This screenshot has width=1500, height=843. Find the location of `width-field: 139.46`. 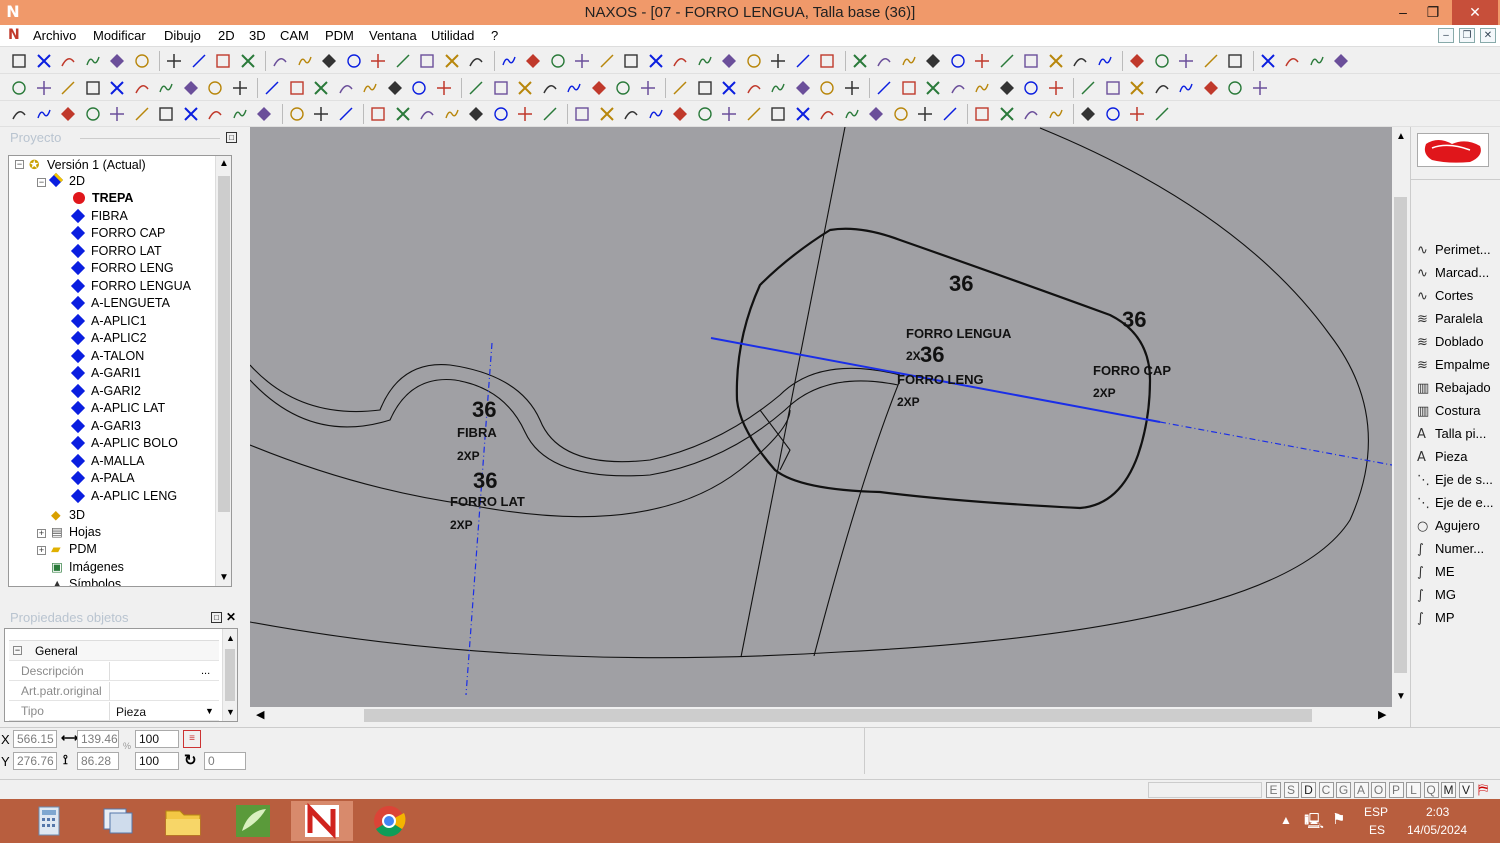

width-field: 139.46 is located at coordinates (98, 739).